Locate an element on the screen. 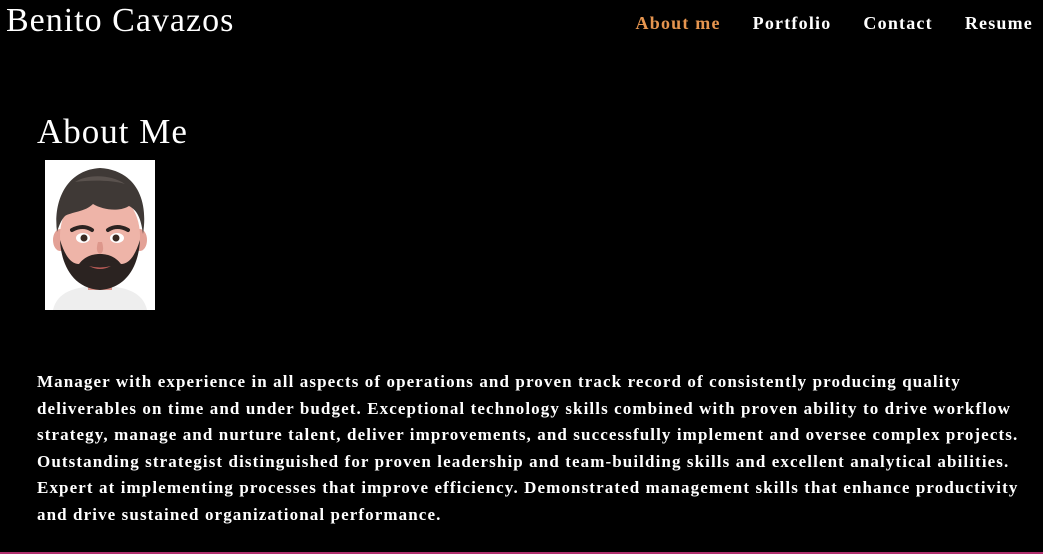 The width and height of the screenshot is (1043, 554). nav-portfolio: Portfolio is located at coordinates (792, 23).